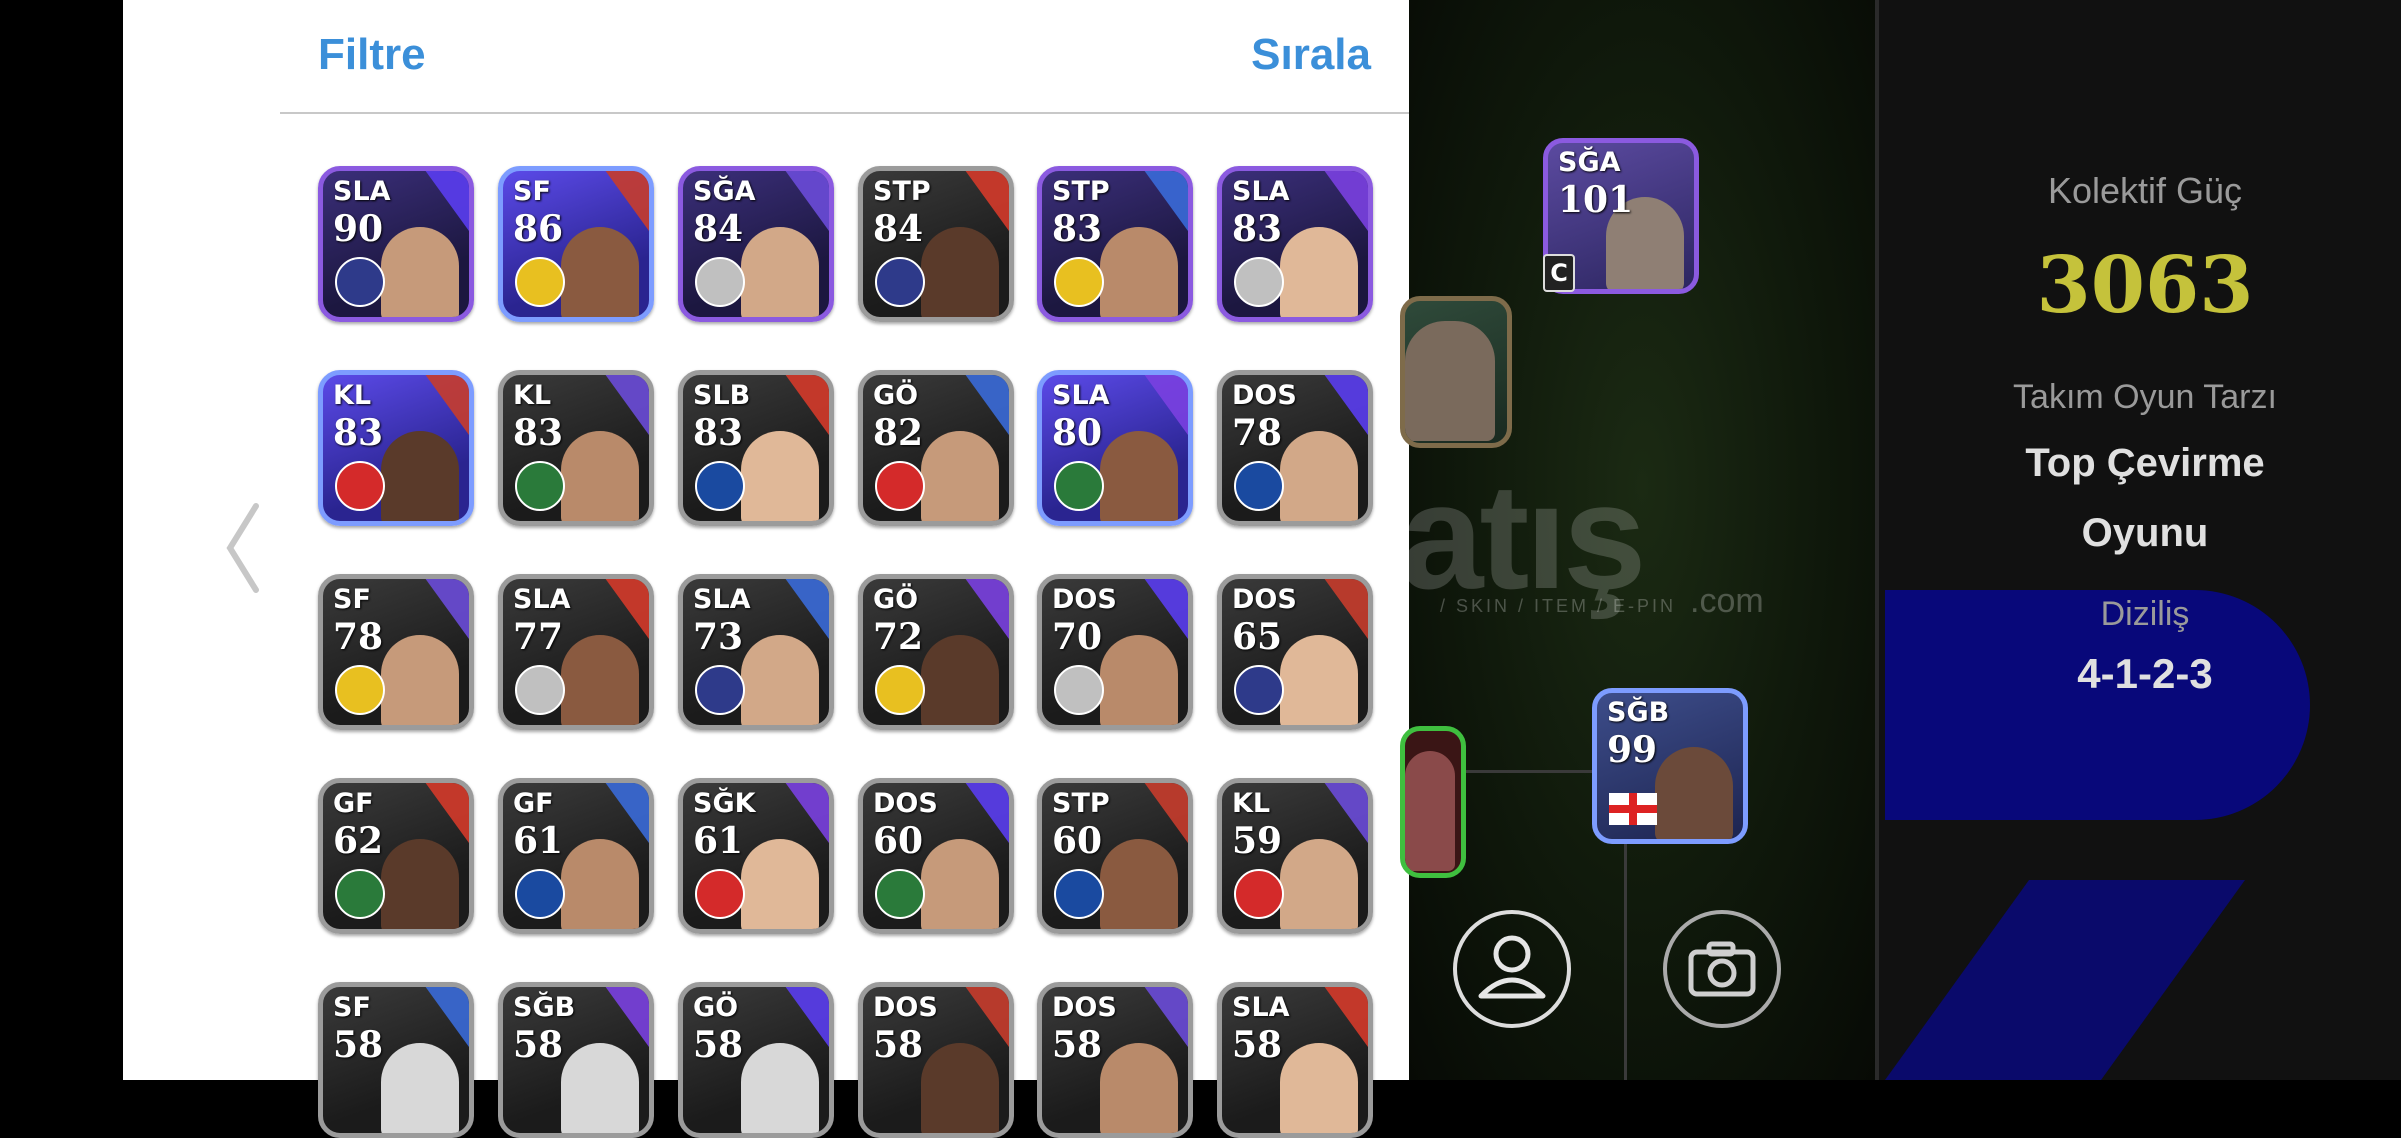  What do you see at coordinates (2138, 674) in the screenshot?
I see `formation-value: 4-1-2-3` at bounding box center [2138, 674].